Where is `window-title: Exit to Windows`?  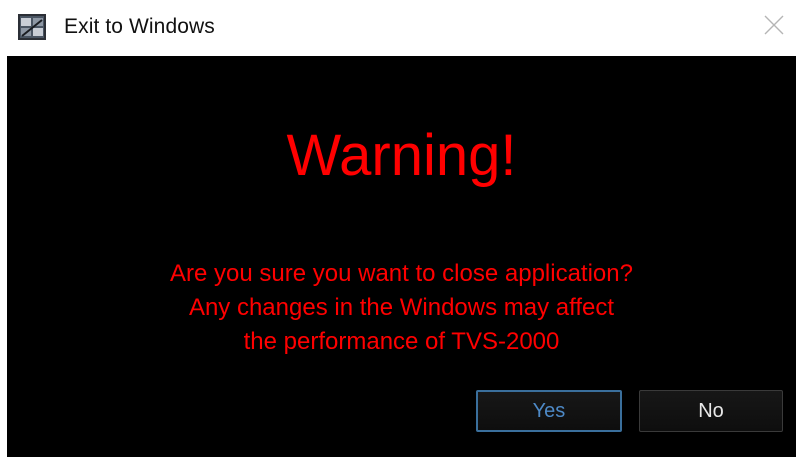 window-title: Exit to Windows is located at coordinates (139, 26).